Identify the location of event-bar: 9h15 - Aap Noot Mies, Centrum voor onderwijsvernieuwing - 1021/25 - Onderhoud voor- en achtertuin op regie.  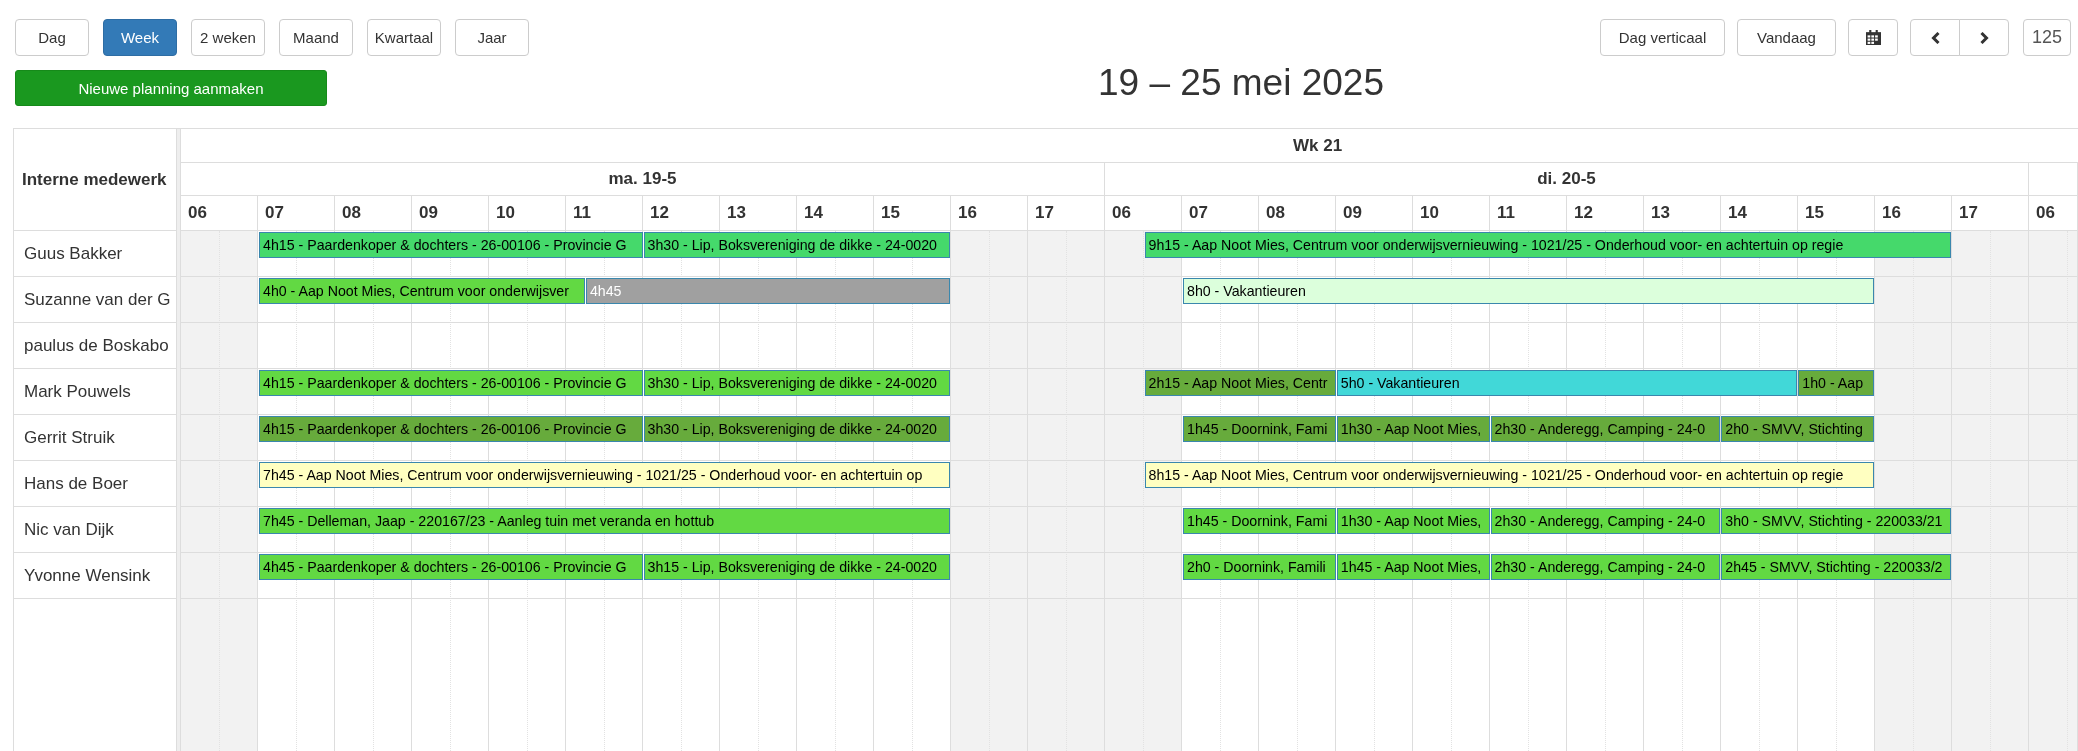
(1548, 245).